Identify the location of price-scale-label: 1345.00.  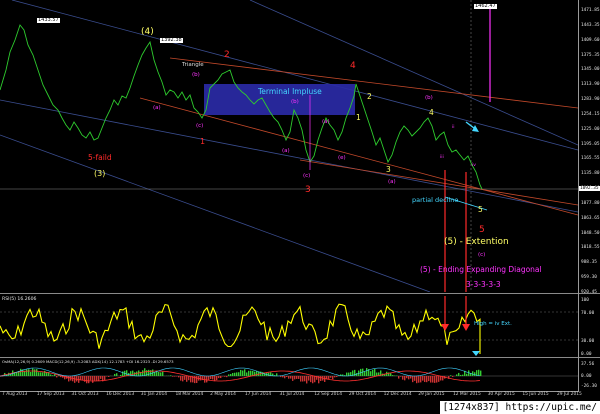
(590, 70).